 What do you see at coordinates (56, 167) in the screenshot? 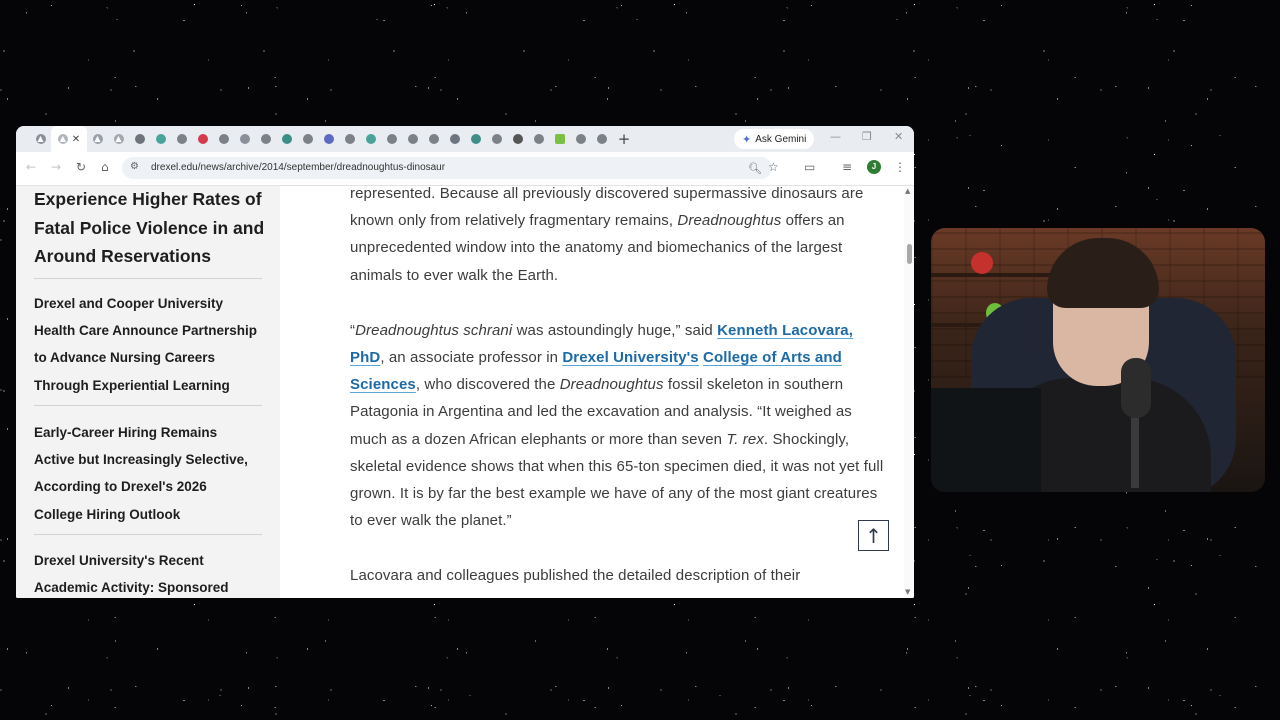
I see `forward-icon: →` at bounding box center [56, 167].